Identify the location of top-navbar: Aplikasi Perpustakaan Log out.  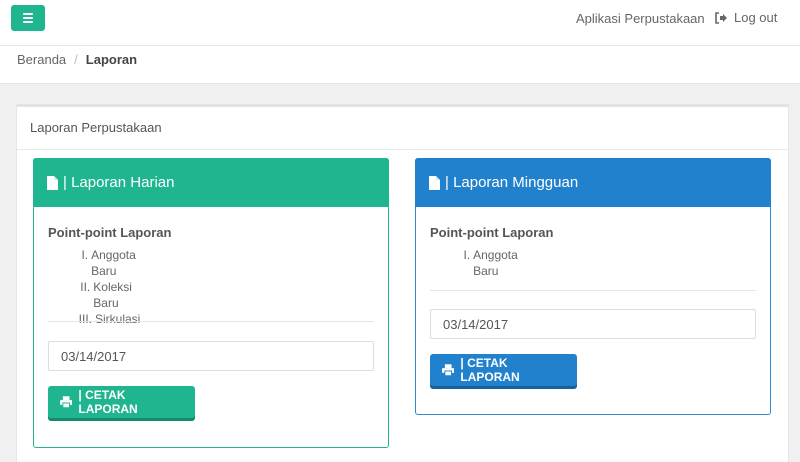
(400, 23).